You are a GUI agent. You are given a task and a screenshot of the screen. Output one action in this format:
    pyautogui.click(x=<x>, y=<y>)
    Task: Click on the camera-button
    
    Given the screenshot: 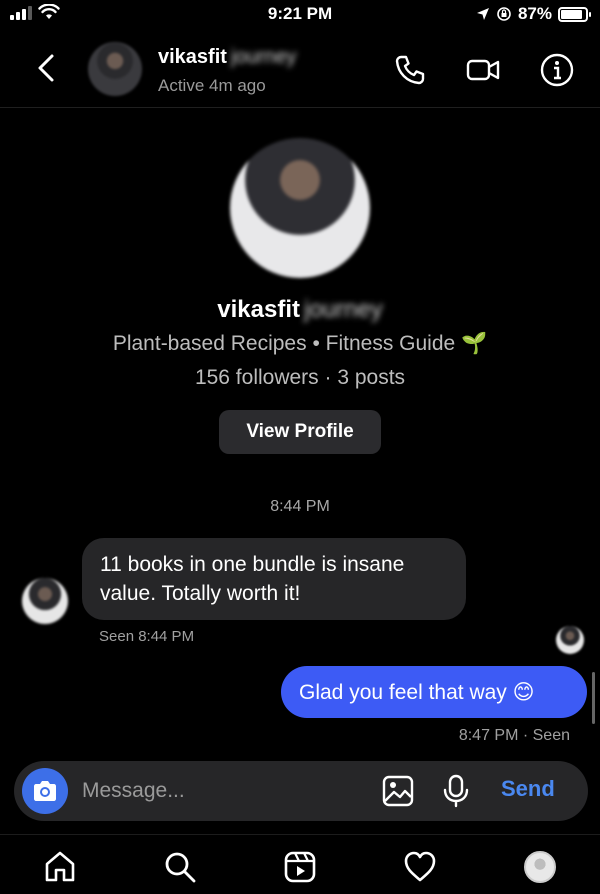 What is the action you would take?
    pyautogui.click(x=45, y=791)
    